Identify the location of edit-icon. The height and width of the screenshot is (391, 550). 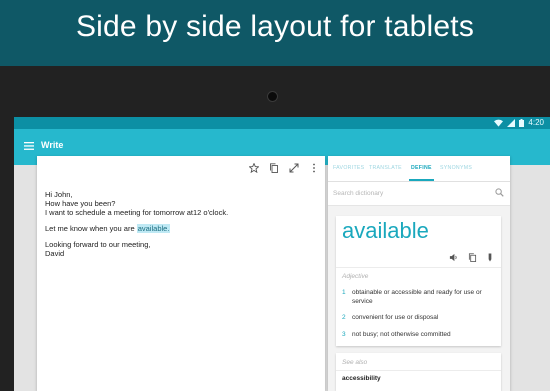
(490, 257).